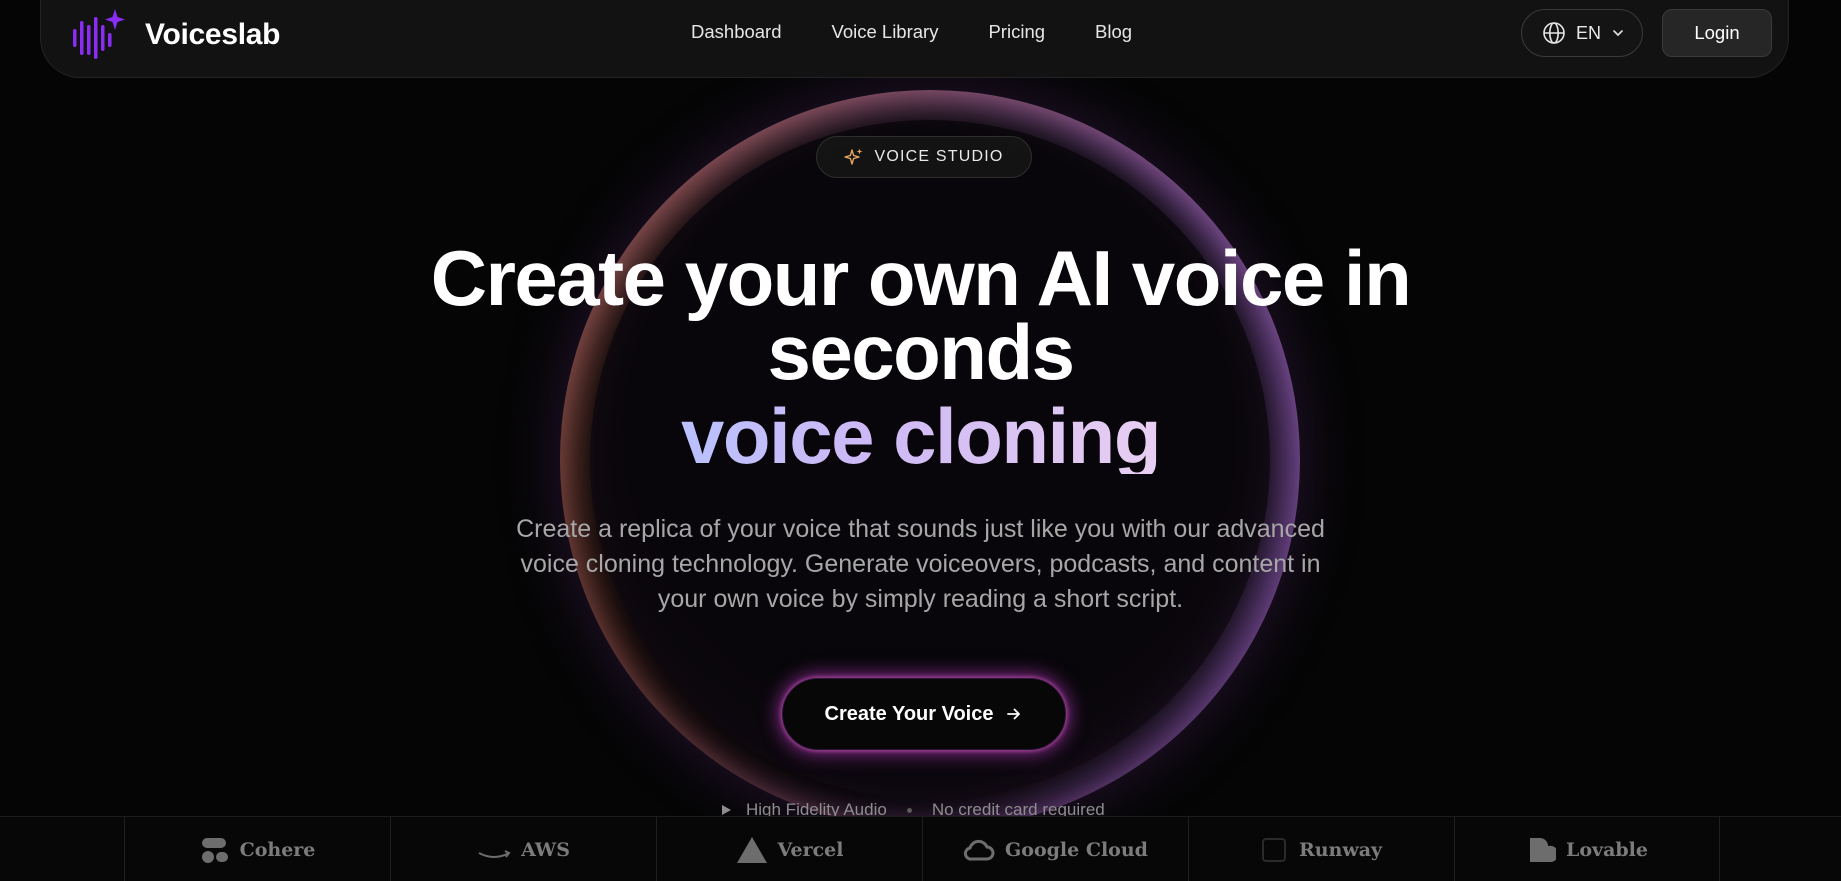 This screenshot has width=1841, height=881. Describe the element at coordinates (736, 32) in the screenshot. I see `nav-link-dashboard: Dashboard` at that location.